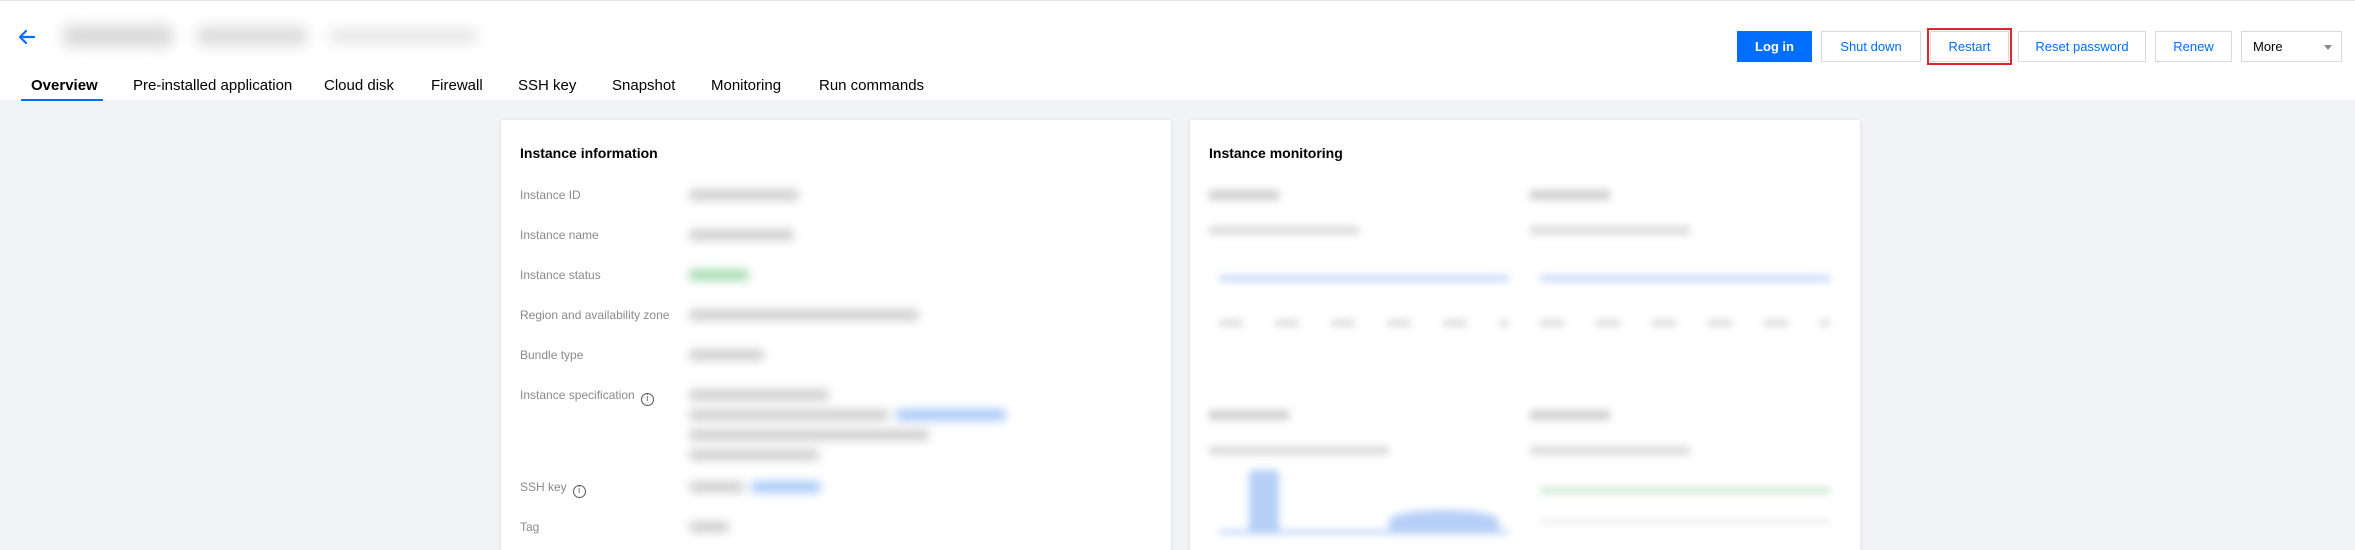 The height and width of the screenshot is (550, 2355). I want to click on back-arrow-icon, so click(27, 37).